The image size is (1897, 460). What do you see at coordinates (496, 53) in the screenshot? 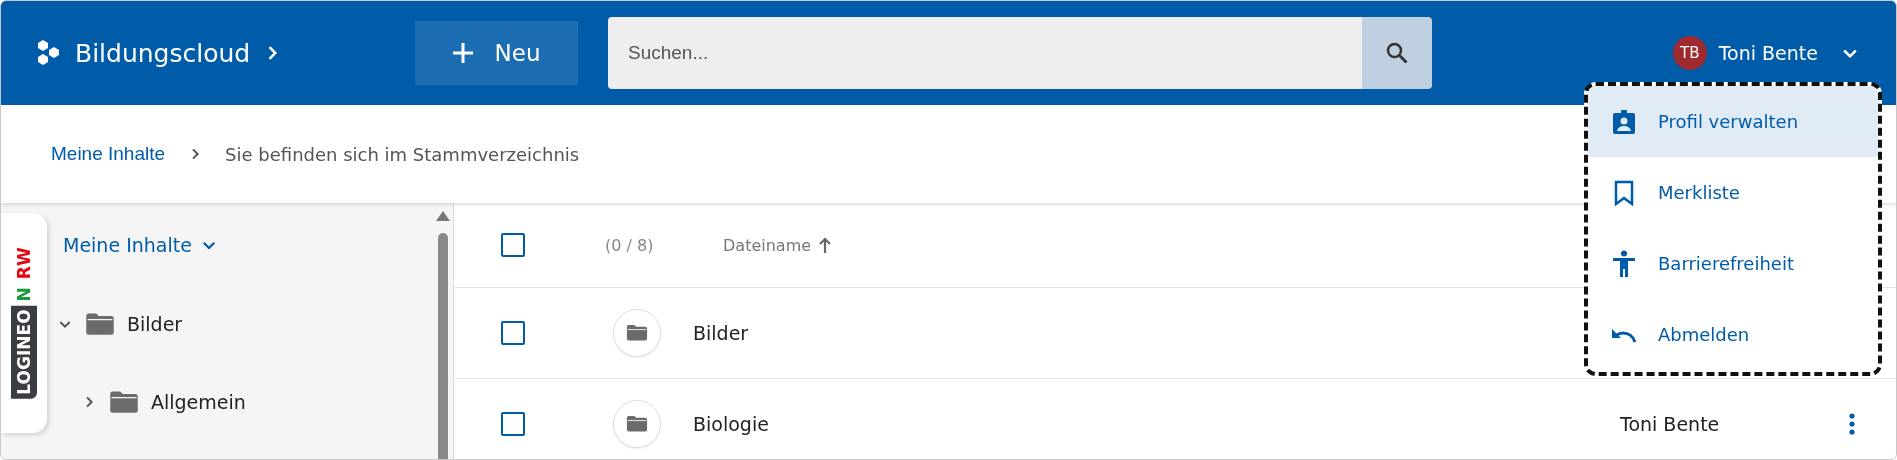
I see `new-button: Neu` at bounding box center [496, 53].